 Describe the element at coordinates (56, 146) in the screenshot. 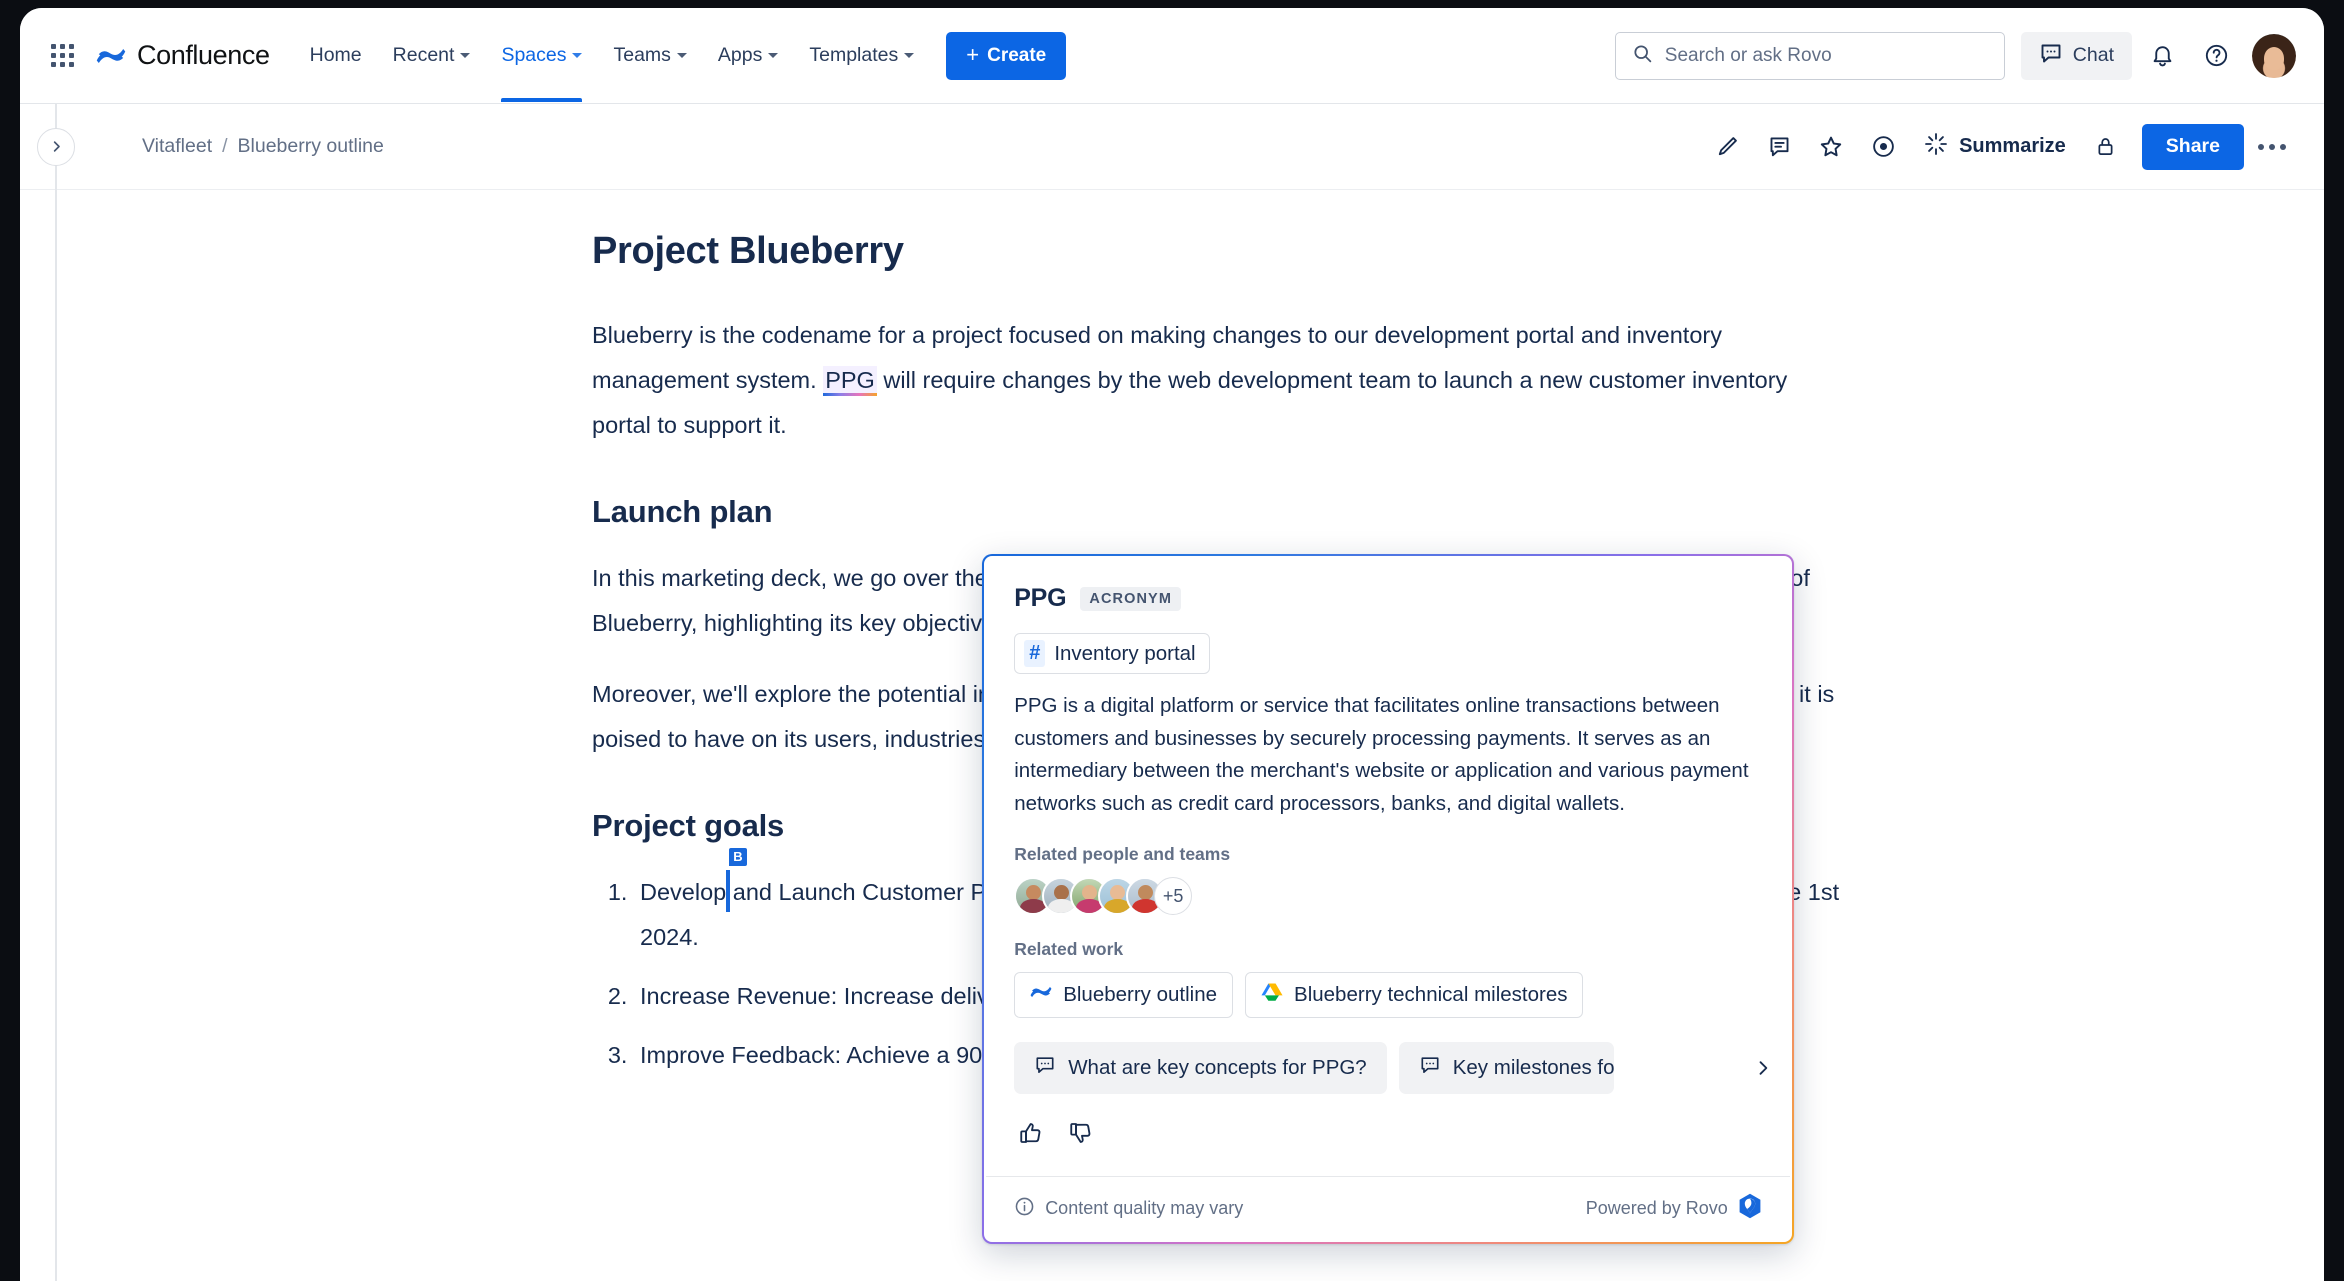

I see `expand-sidebar-button` at that location.